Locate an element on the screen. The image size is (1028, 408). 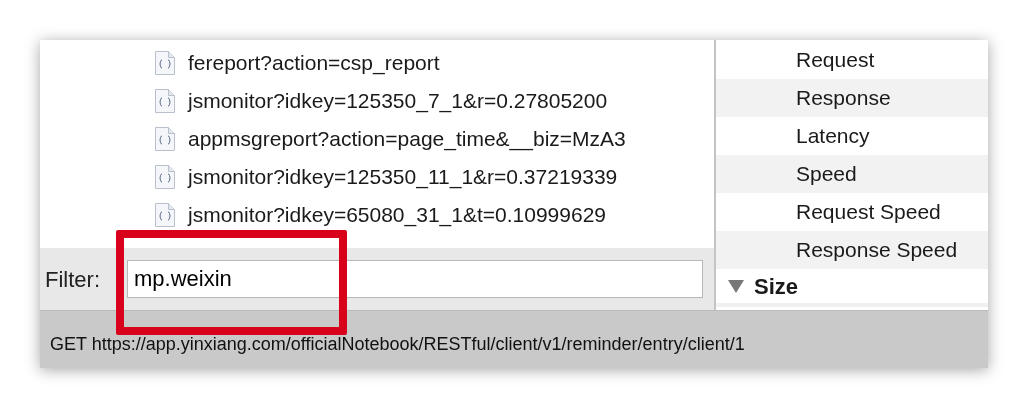
detail-label: Latency is located at coordinates (833, 136).